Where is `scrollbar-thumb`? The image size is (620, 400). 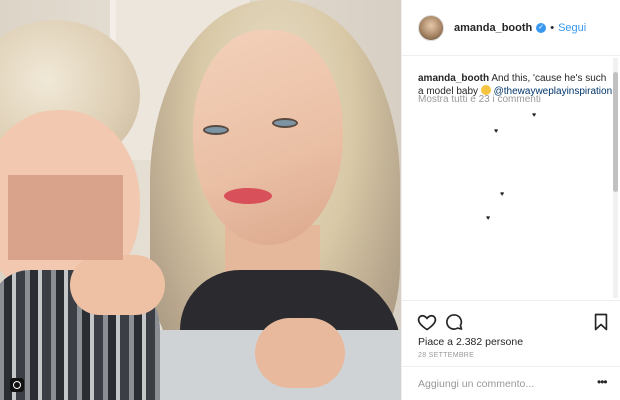 scrollbar-thumb is located at coordinates (615, 132).